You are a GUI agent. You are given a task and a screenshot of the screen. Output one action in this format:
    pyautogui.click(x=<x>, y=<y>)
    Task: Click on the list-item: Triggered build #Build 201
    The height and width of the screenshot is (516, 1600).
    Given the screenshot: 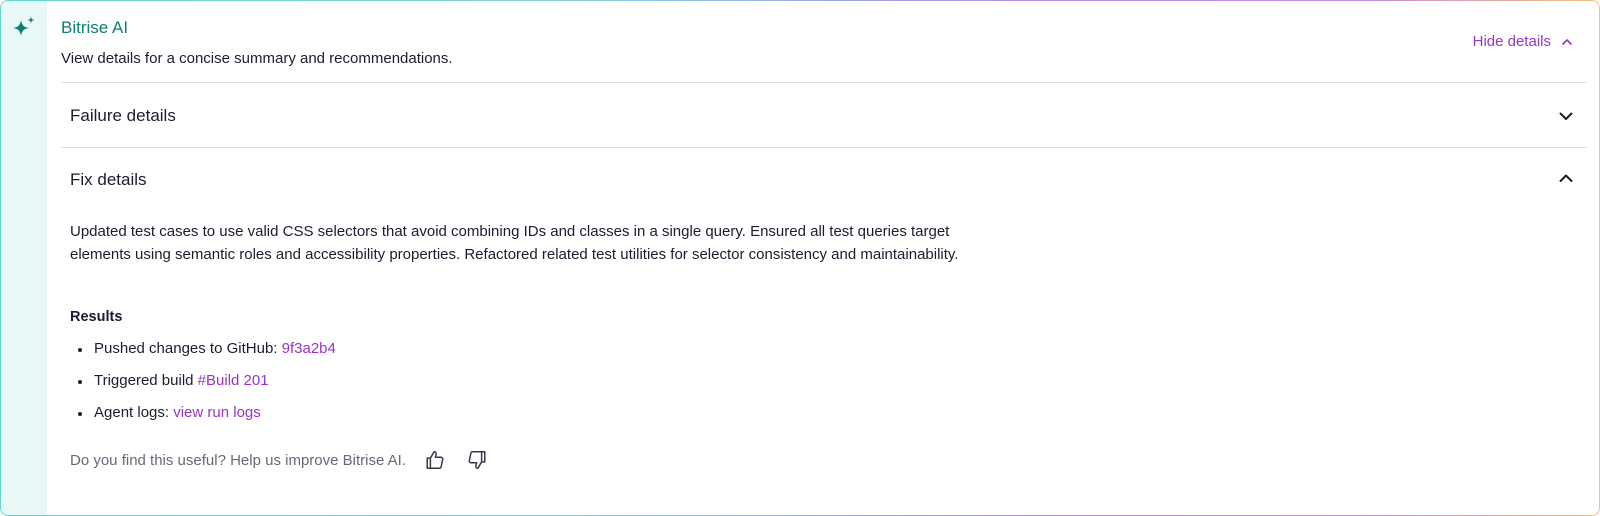 What is the action you would take?
    pyautogui.click(x=203, y=388)
    